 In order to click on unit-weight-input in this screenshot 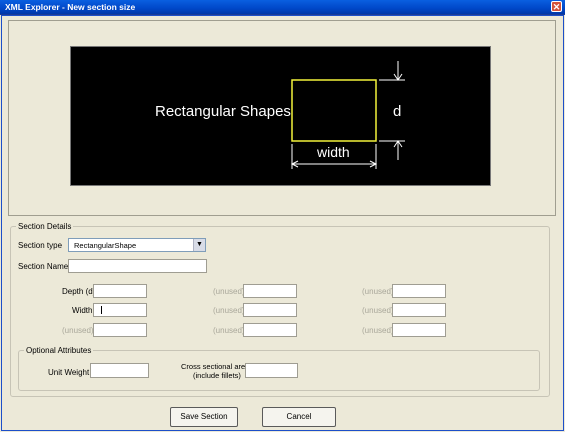, I will do `click(119, 370)`.